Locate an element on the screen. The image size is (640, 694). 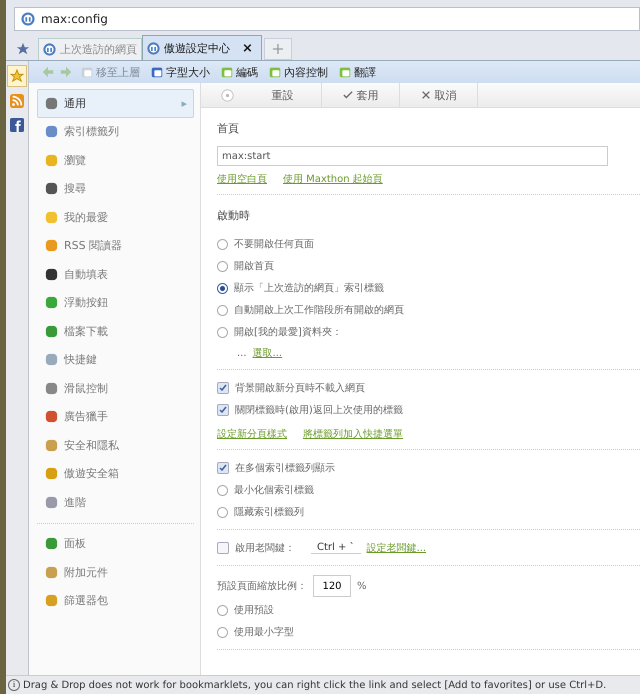
option-label: 使用最小字型 is located at coordinates (264, 632).